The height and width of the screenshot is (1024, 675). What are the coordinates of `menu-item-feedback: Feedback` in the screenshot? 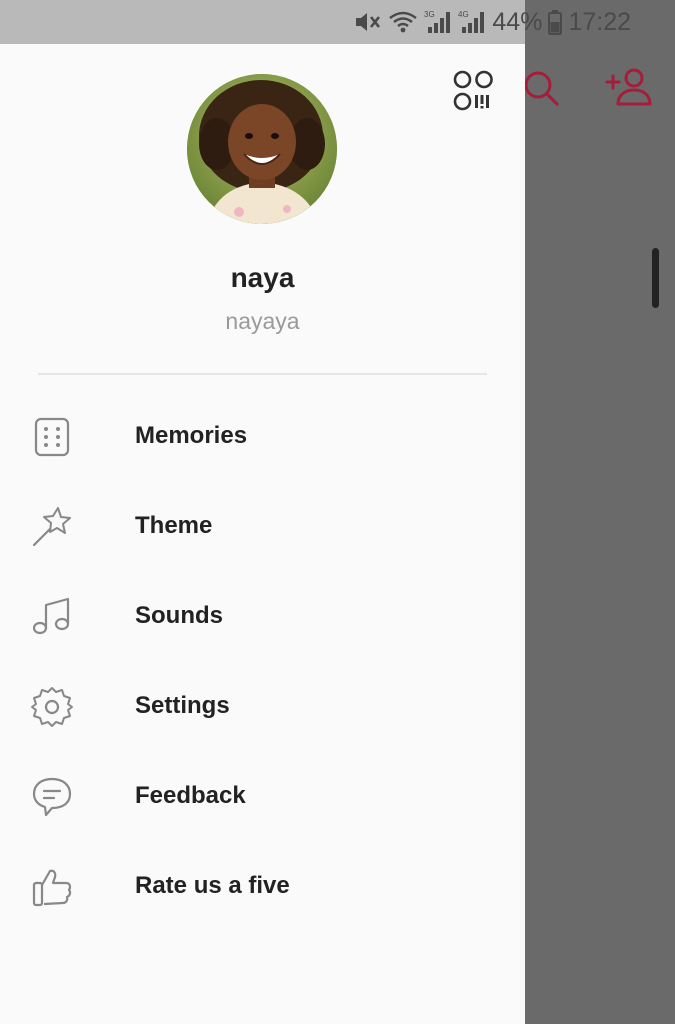 It's located at (262, 796).